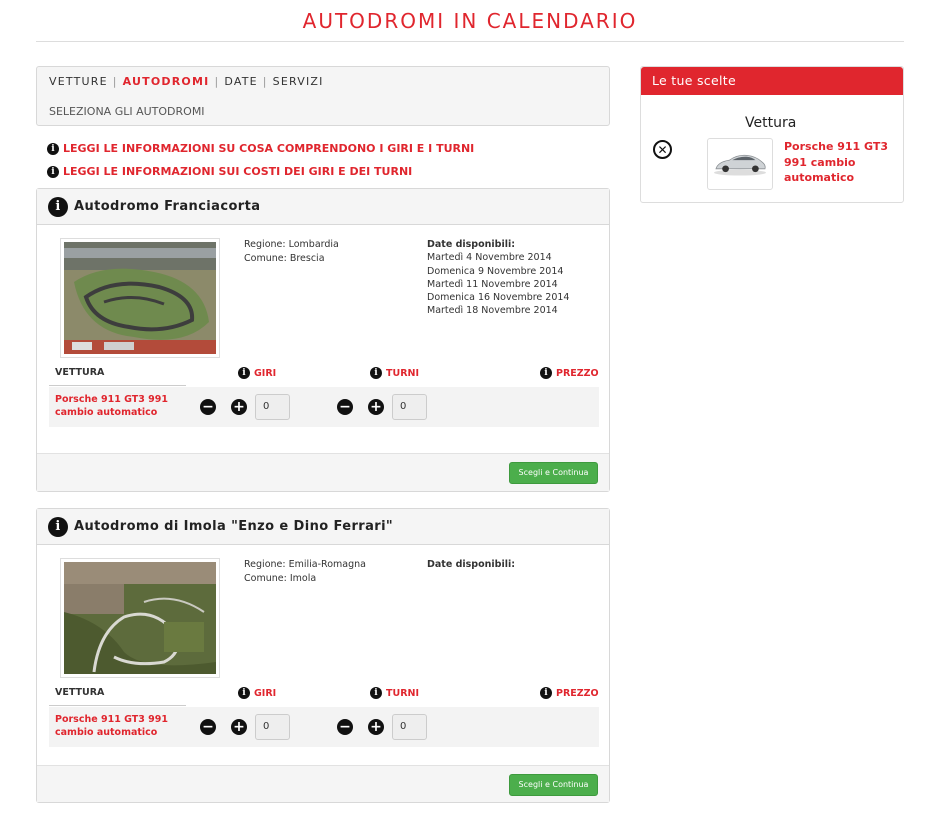 The image size is (940, 814). What do you see at coordinates (327, 564) in the screenshot?
I see `region-value: Emilia-Romagna` at bounding box center [327, 564].